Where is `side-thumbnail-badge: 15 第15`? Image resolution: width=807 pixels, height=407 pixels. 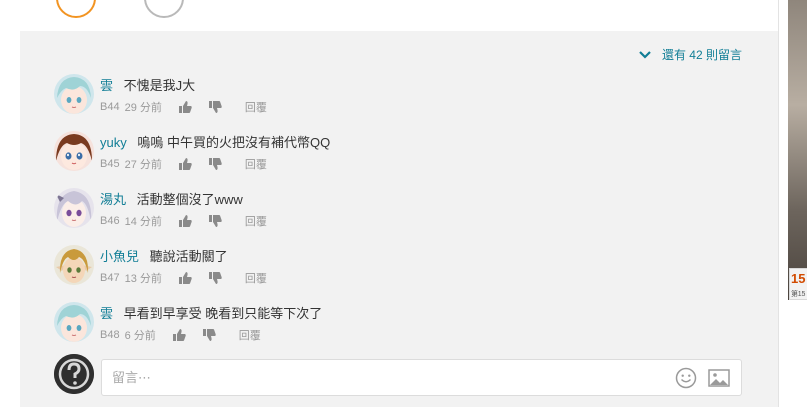 side-thumbnail-badge: 15 第15 is located at coordinates (798, 284).